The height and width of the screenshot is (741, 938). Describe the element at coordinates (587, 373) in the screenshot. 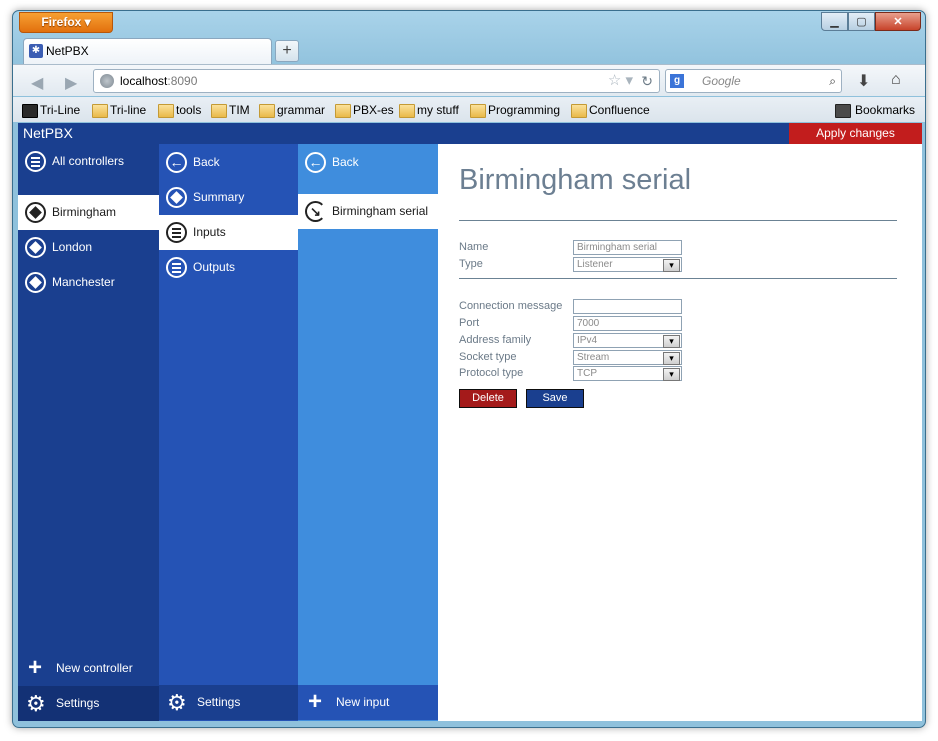

I see `protocol-type-value: TCP` at that location.